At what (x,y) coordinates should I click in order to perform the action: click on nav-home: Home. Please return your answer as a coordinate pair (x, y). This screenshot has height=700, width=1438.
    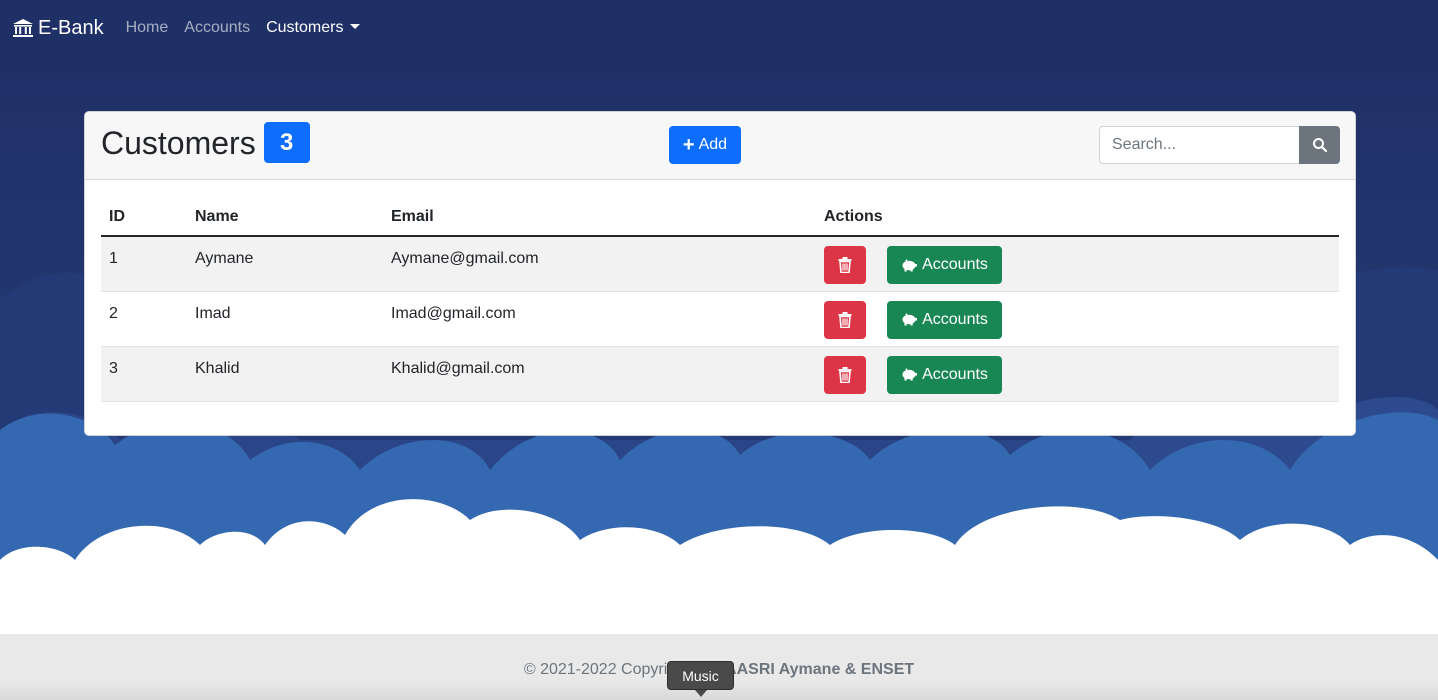
    Looking at the image, I should click on (147, 28).